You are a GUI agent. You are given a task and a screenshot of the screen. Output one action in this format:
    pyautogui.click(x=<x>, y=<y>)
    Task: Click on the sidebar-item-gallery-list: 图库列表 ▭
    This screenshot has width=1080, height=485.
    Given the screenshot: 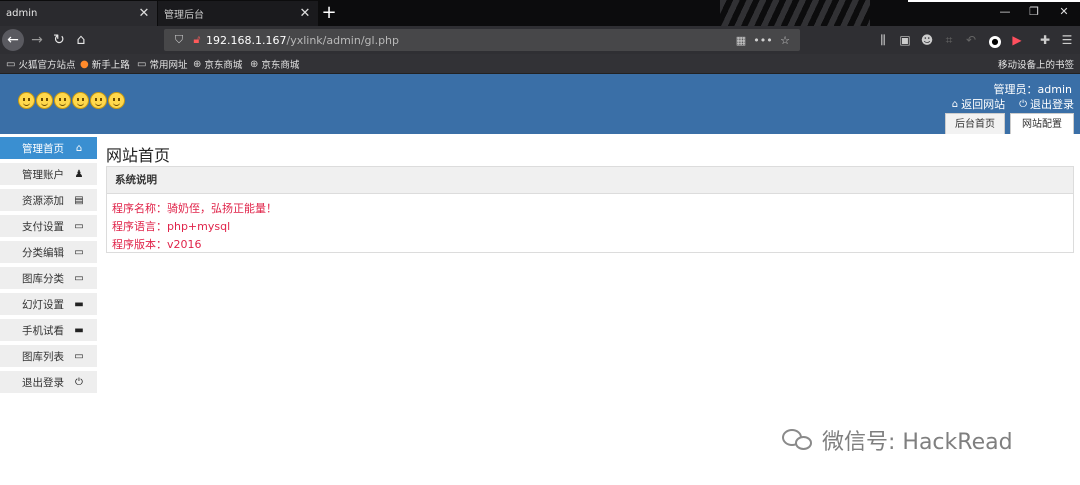 What is the action you would take?
    pyautogui.click(x=48, y=356)
    